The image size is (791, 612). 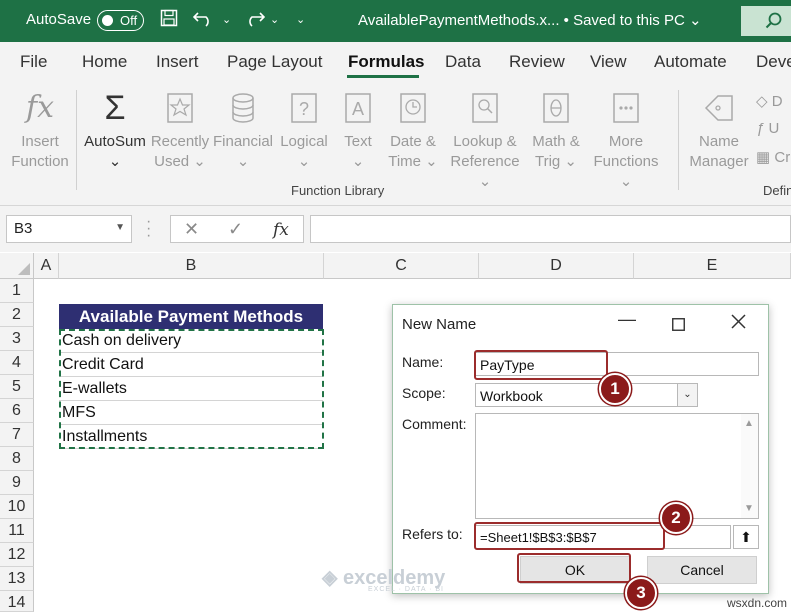 What do you see at coordinates (191, 437) in the screenshot?
I see `table-cell: Installments` at bounding box center [191, 437].